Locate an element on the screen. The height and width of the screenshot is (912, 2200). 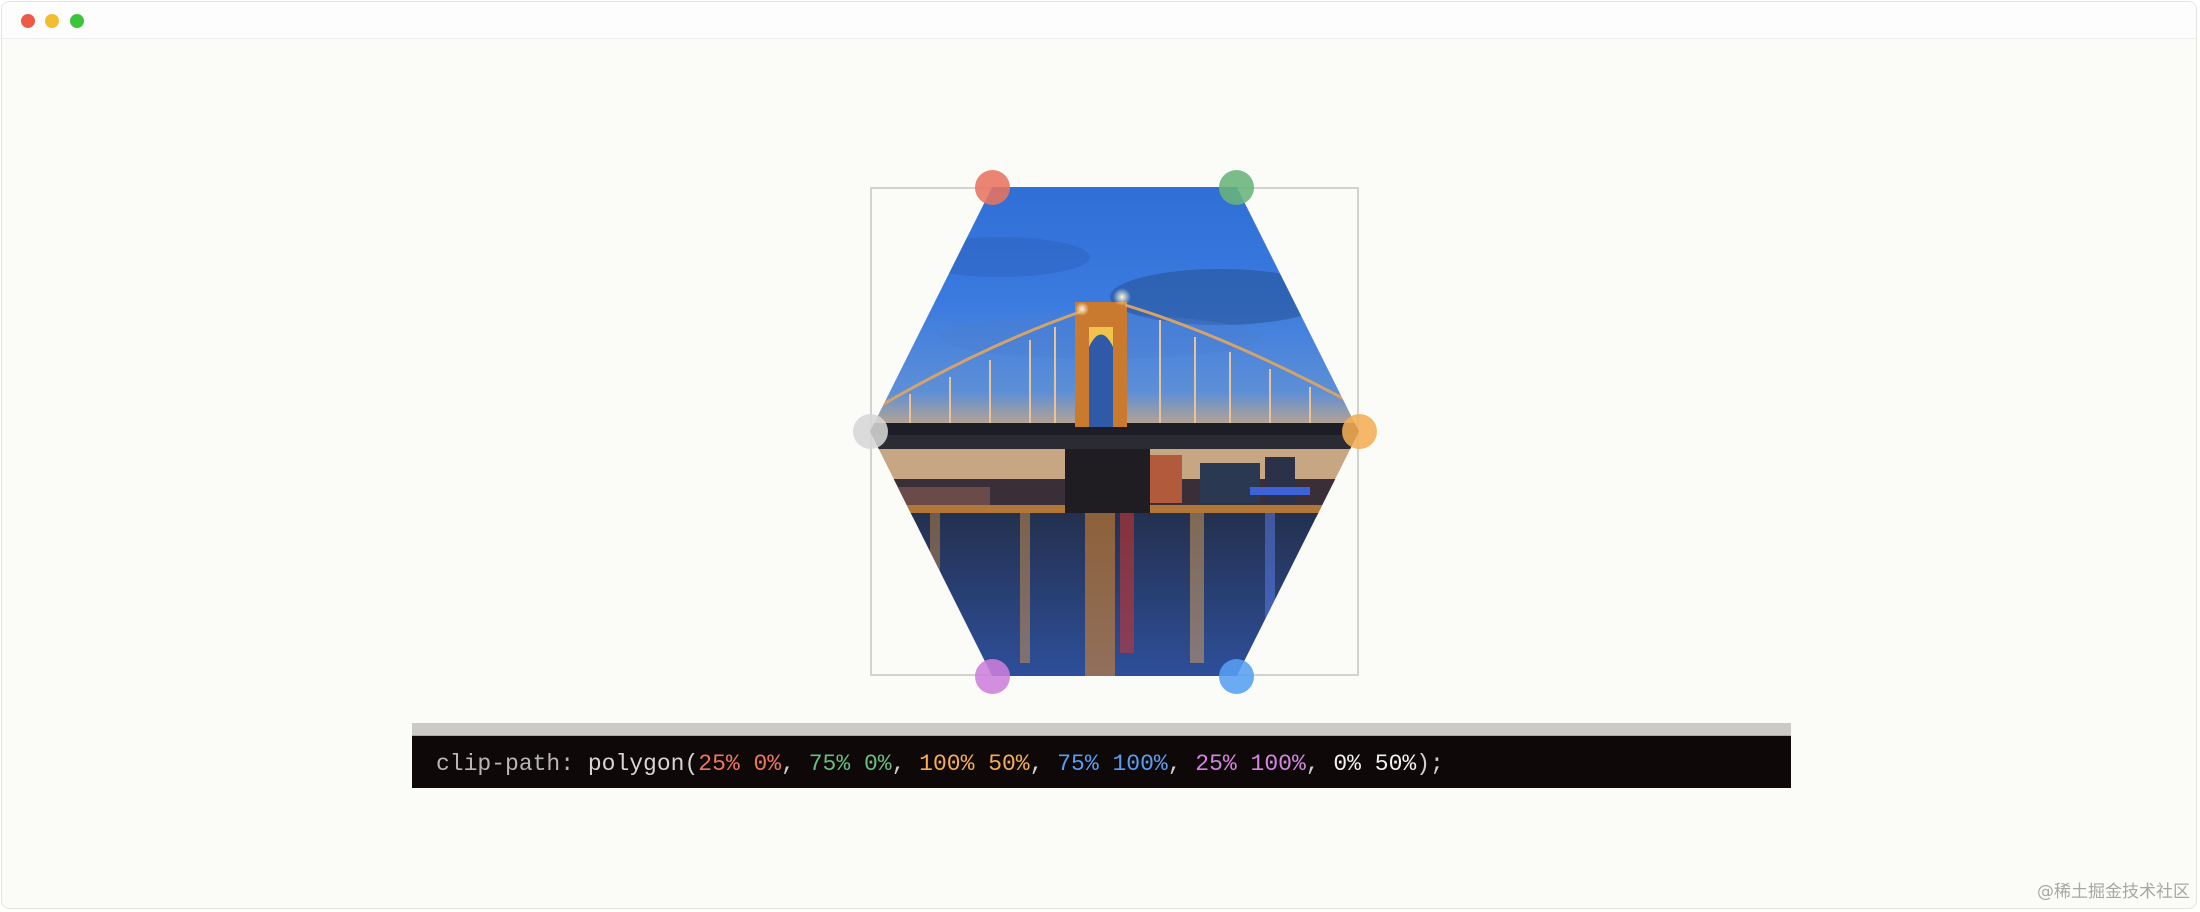
polygon-function-open: polygon( is located at coordinates (643, 764).